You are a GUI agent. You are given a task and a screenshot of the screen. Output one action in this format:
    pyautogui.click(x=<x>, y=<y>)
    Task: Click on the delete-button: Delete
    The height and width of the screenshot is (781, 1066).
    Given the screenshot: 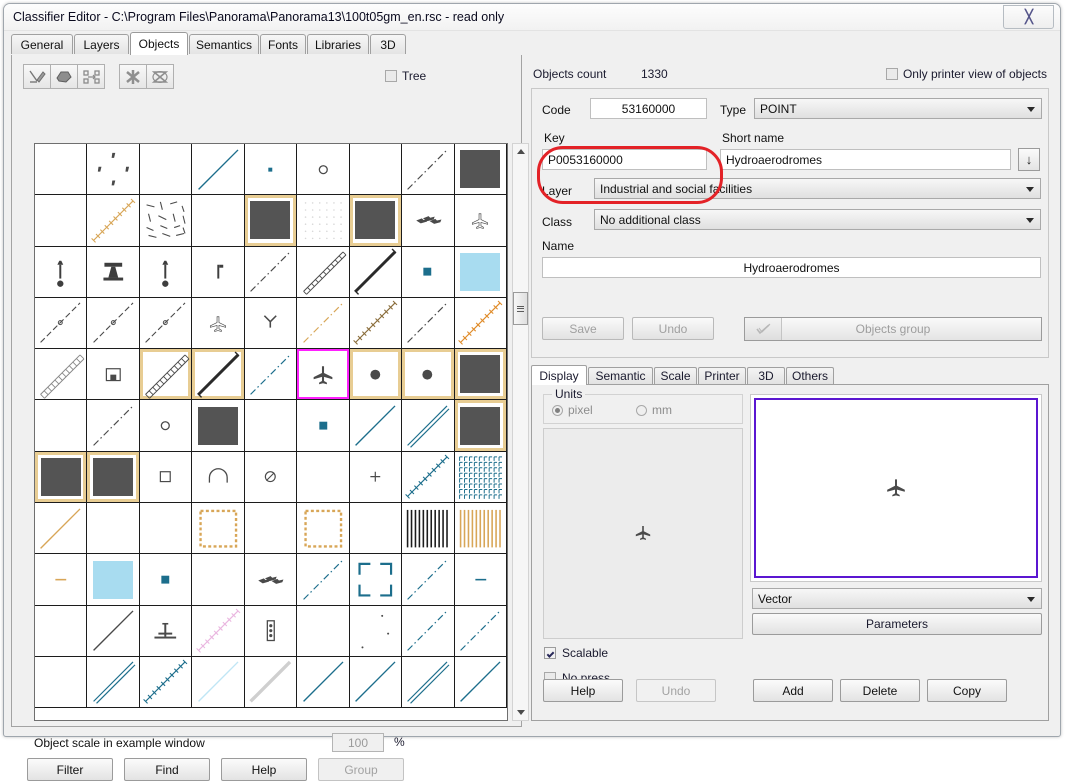 What is the action you would take?
    pyautogui.click(x=880, y=690)
    